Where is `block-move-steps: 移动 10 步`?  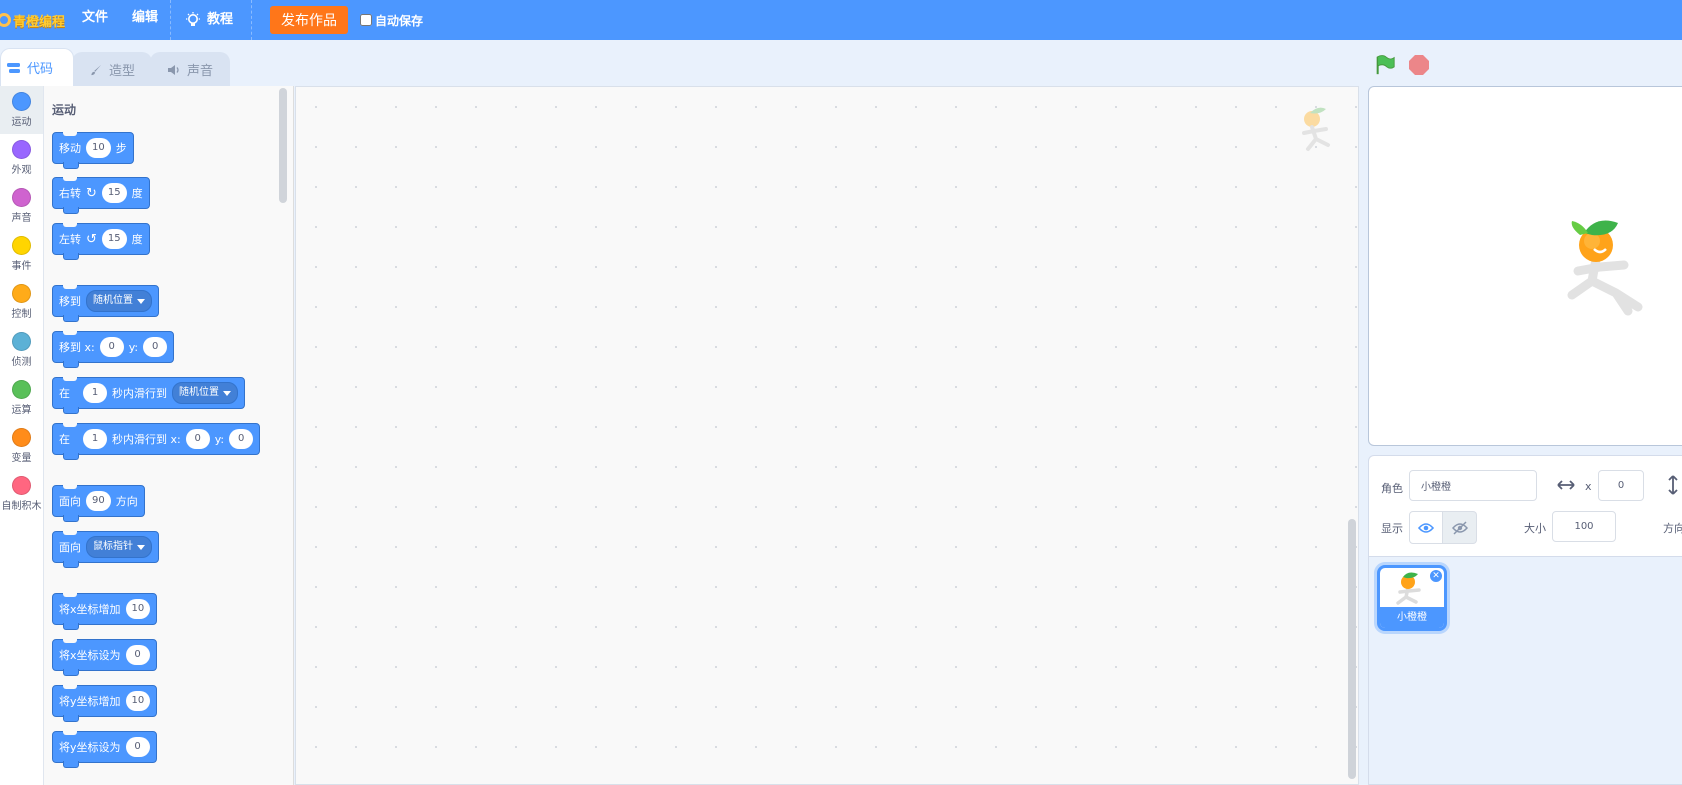 block-move-steps: 移动 10 步 is located at coordinates (93, 150).